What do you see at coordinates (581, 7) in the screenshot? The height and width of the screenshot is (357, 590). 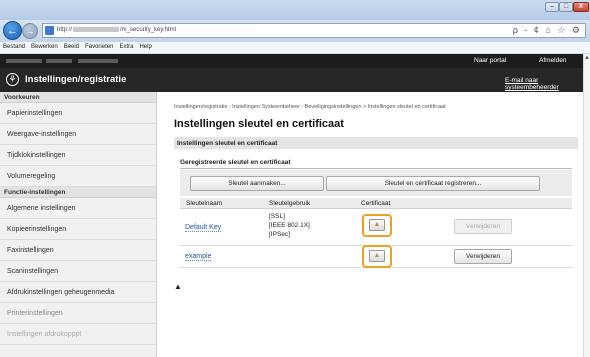 I see `close-button: X` at bounding box center [581, 7].